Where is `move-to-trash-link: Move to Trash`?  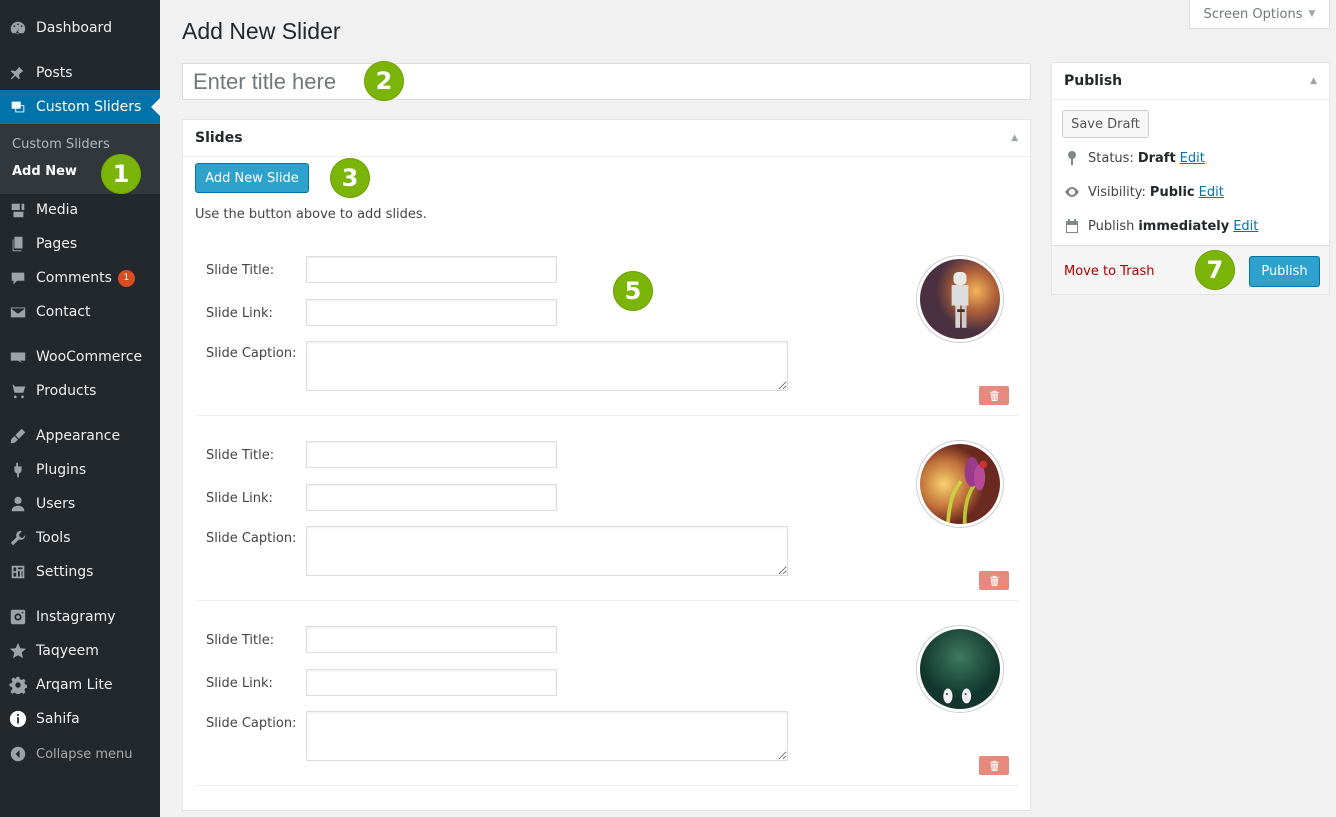 move-to-trash-link: Move to Trash is located at coordinates (1109, 271).